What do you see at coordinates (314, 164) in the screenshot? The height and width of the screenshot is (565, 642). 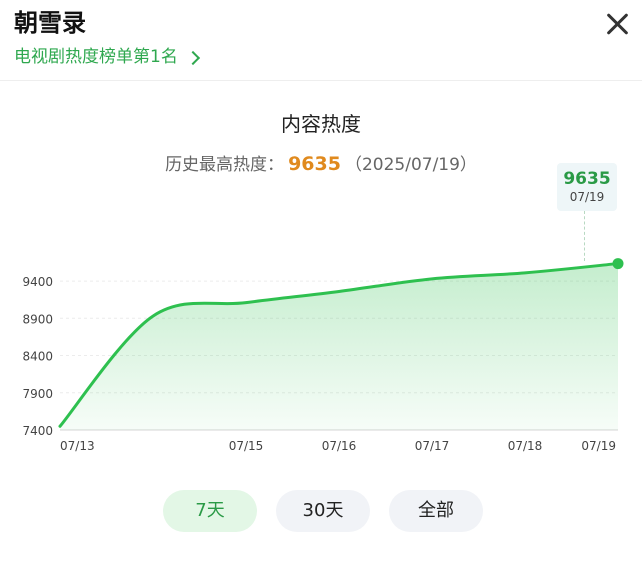 I see `peak-value: 9635` at bounding box center [314, 164].